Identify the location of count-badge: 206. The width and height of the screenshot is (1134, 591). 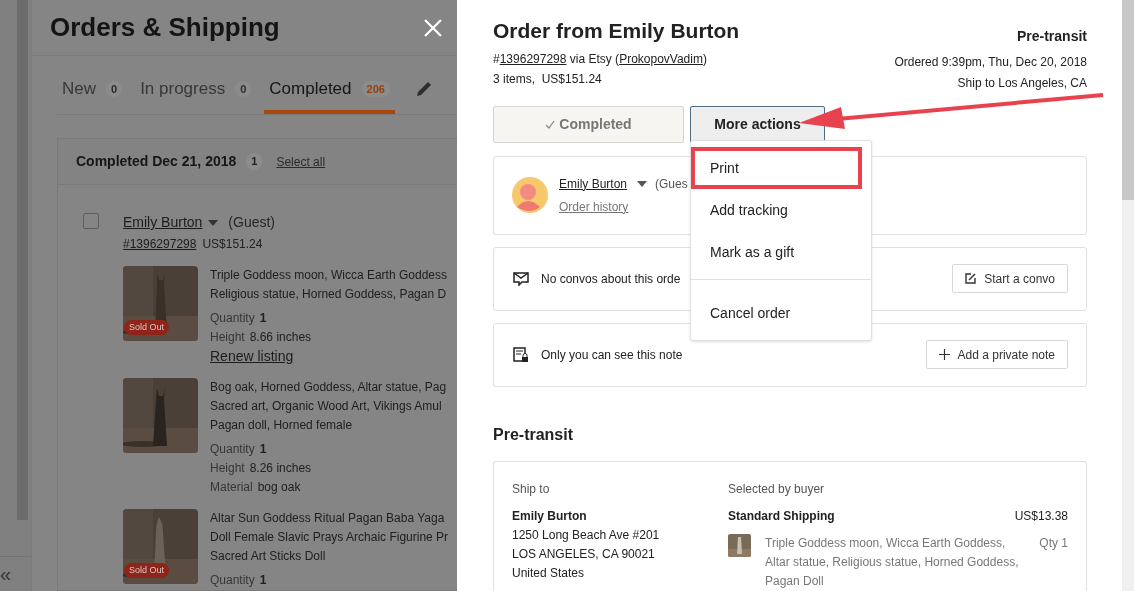
(375, 89).